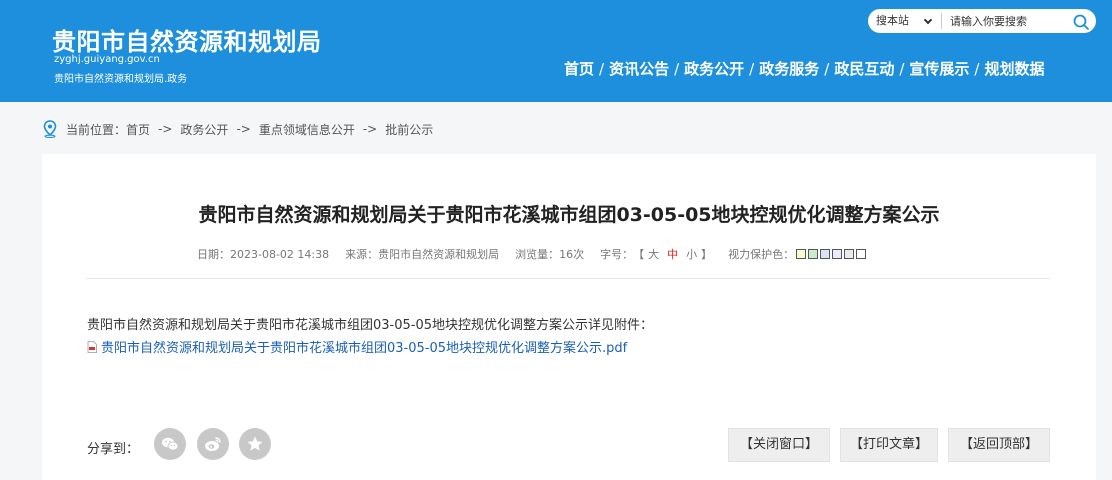 Image resolution: width=1112 pixels, height=480 pixels. I want to click on nav-item-gov-services: 政务服务, so click(789, 68).